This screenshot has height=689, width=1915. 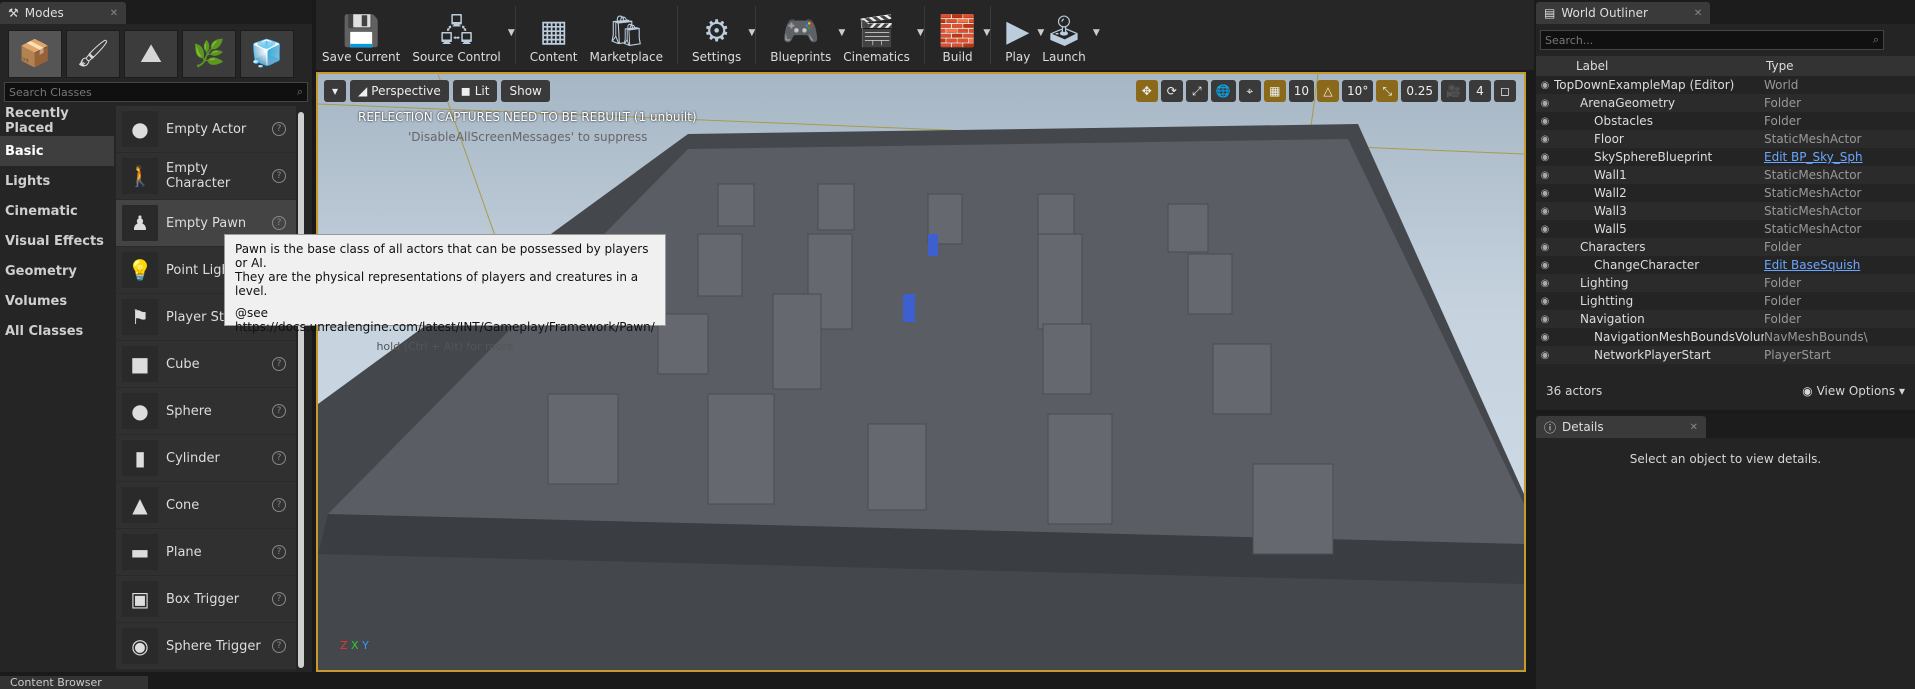 What do you see at coordinates (1453, 91) in the screenshot?
I see `camera-speed-icon: 🎥` at bounding box center [1453, 91].